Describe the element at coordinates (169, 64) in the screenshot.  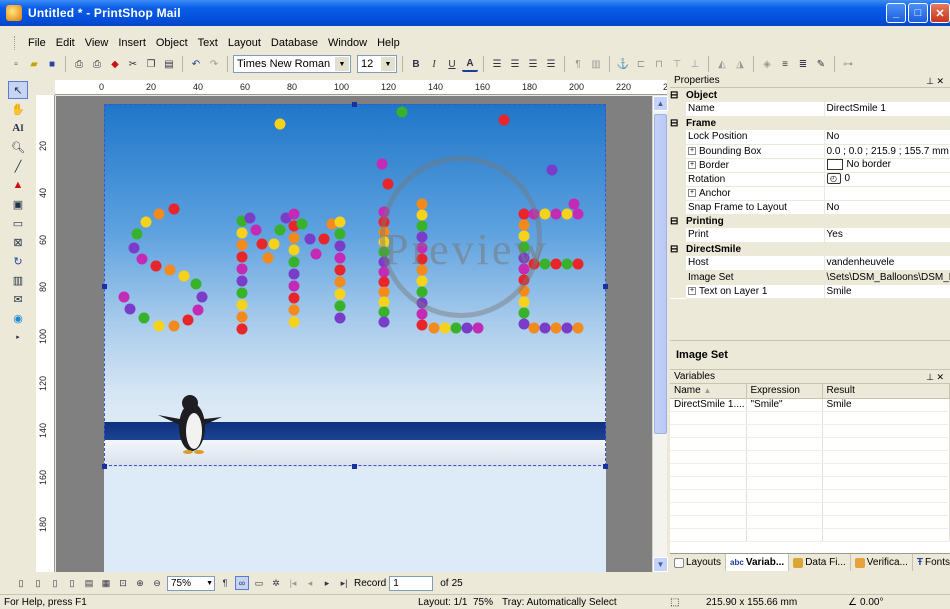
I see `paste-icon: ▤` at that location.